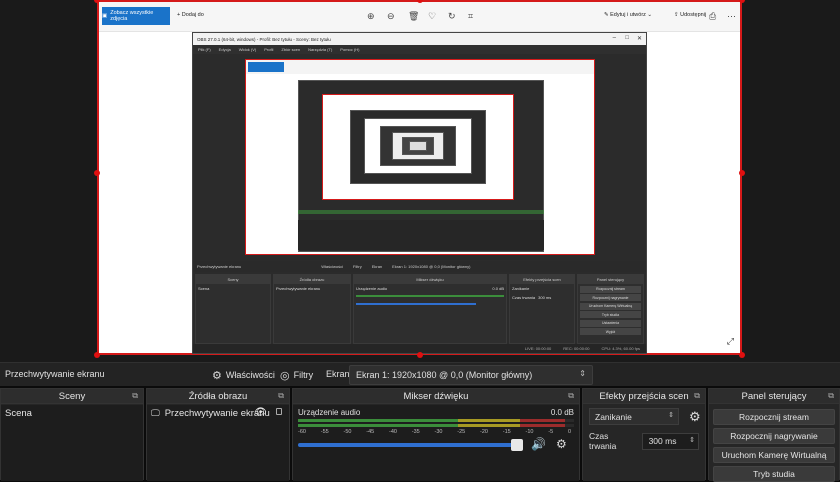 The width and height of the screenshot is (840, 482). I want to click on nested-exit-button: Wyjdź, so click(610, 331).